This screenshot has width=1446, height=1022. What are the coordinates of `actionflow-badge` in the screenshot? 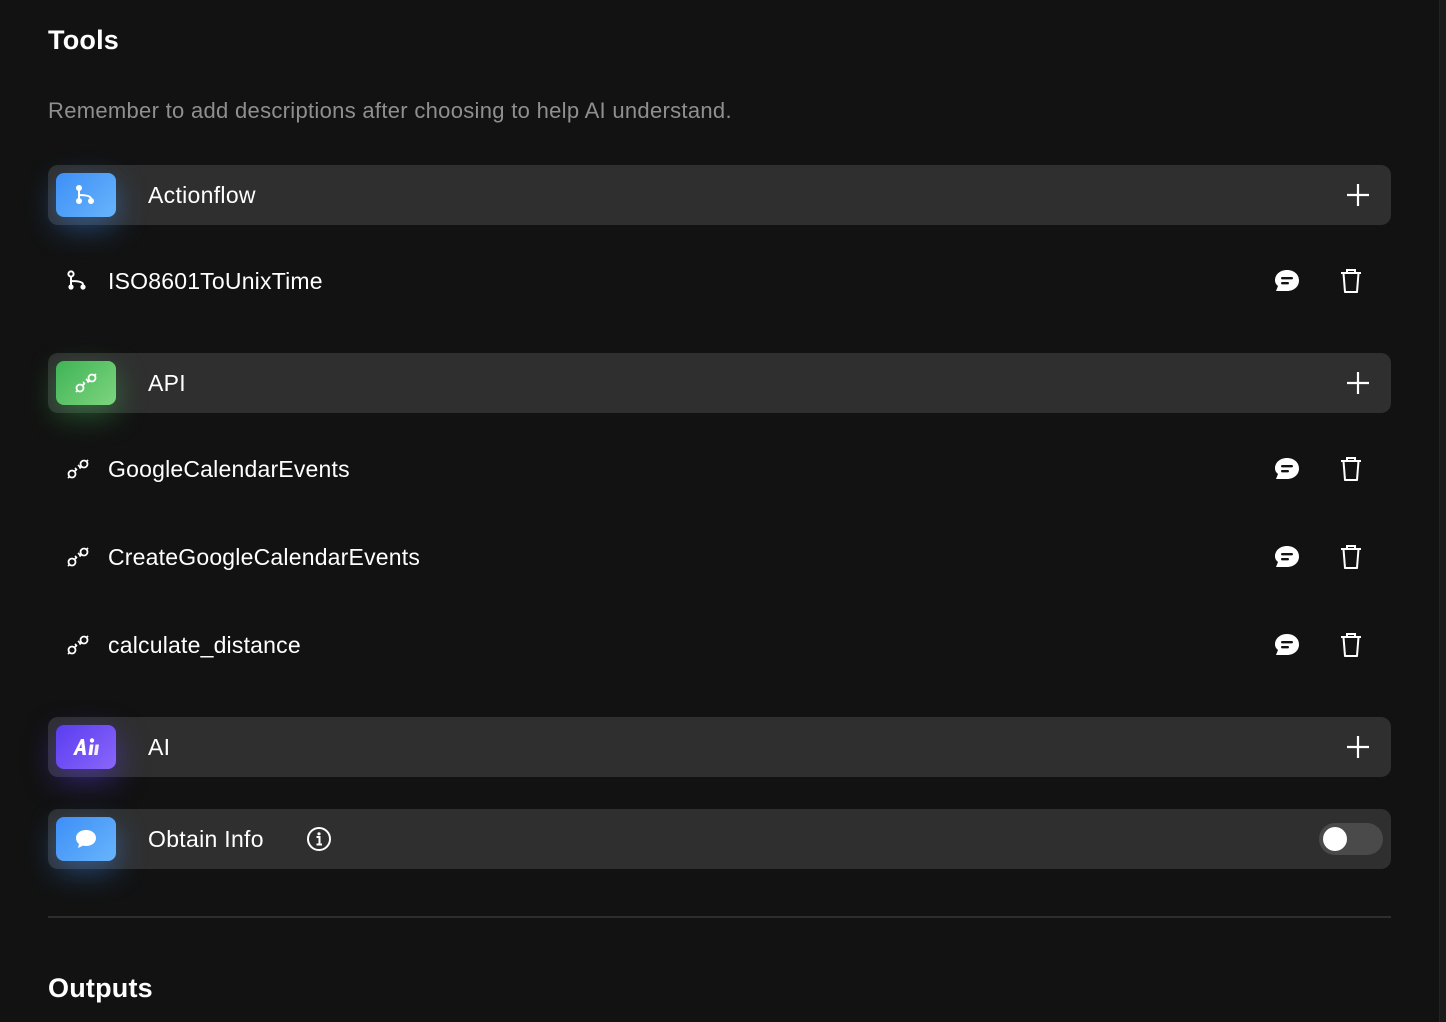 It's located at (86, 195).